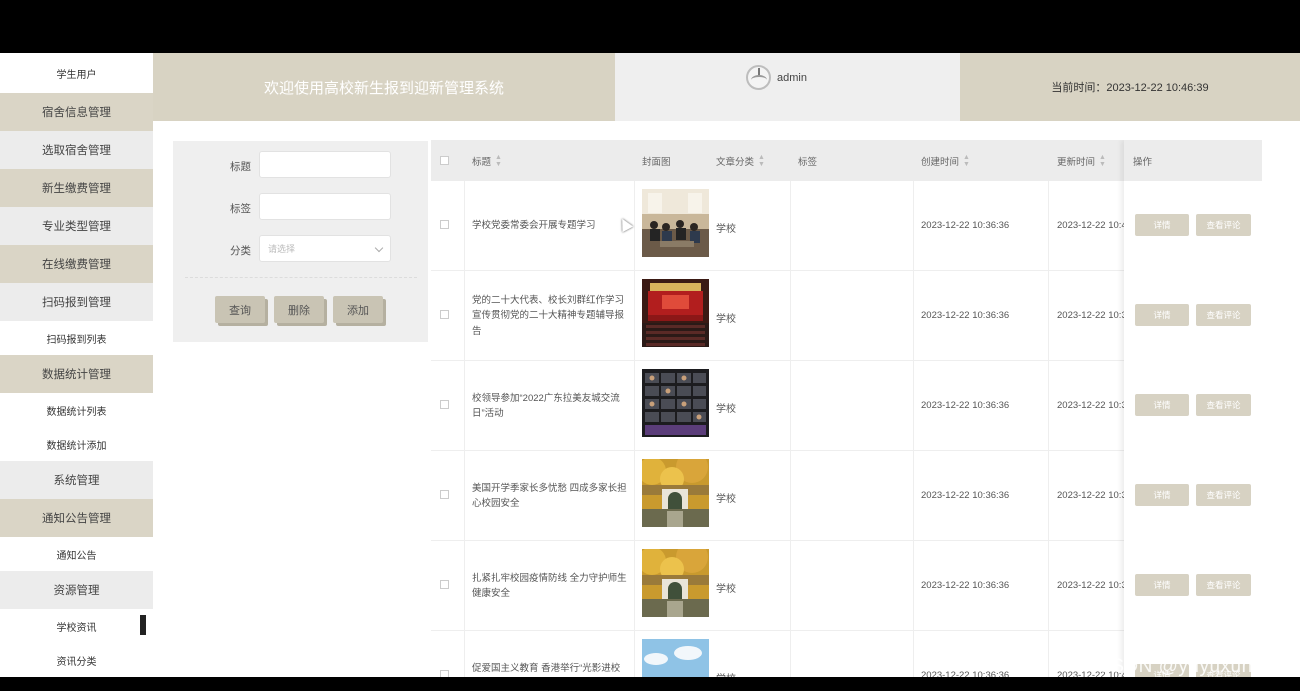 This screenshot has height=691, width=1300. Describe the element at coordinates (787, 87) in the screenshot. I see `user-area: admin` at that location.